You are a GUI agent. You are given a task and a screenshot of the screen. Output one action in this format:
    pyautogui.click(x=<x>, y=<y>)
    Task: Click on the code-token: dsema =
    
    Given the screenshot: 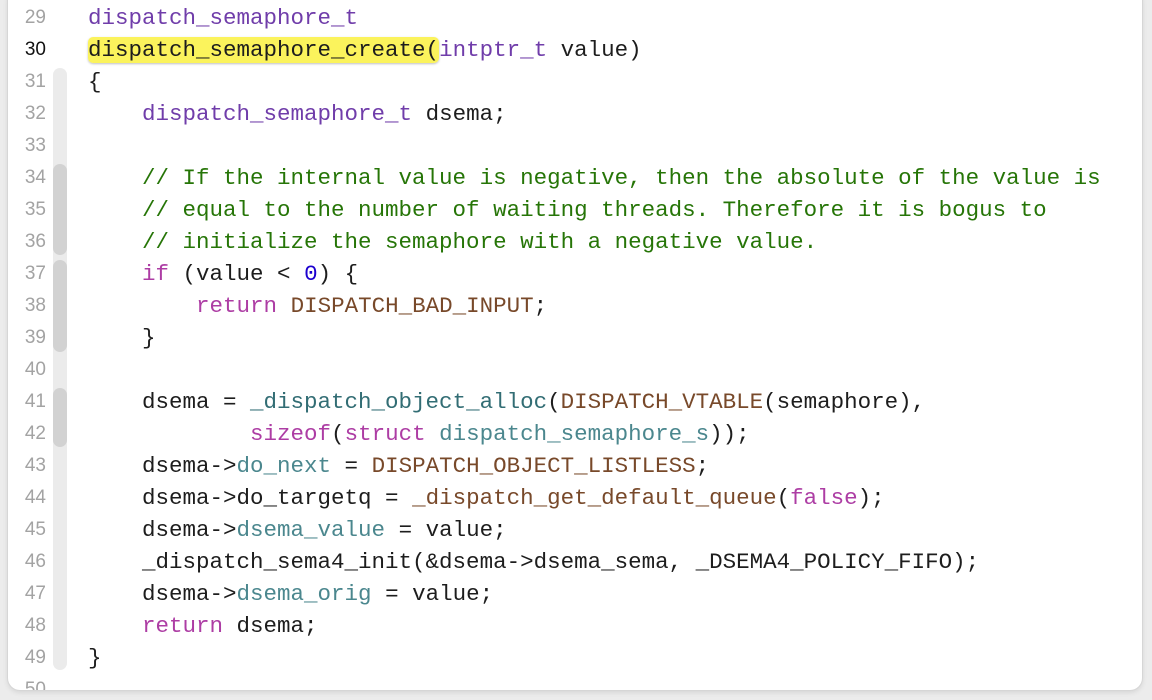 What is the action you would take?
    pyautogui.click(x=169, y=402)
    